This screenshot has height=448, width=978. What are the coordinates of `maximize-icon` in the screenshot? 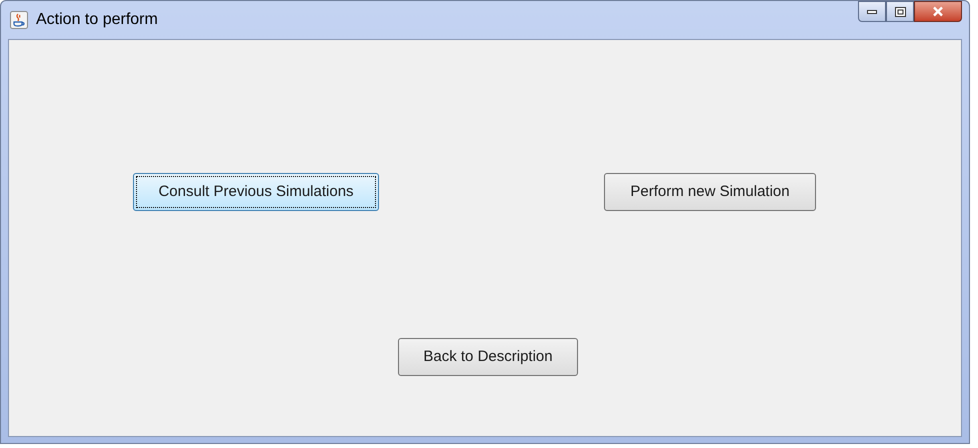 It's located at (900, 11).